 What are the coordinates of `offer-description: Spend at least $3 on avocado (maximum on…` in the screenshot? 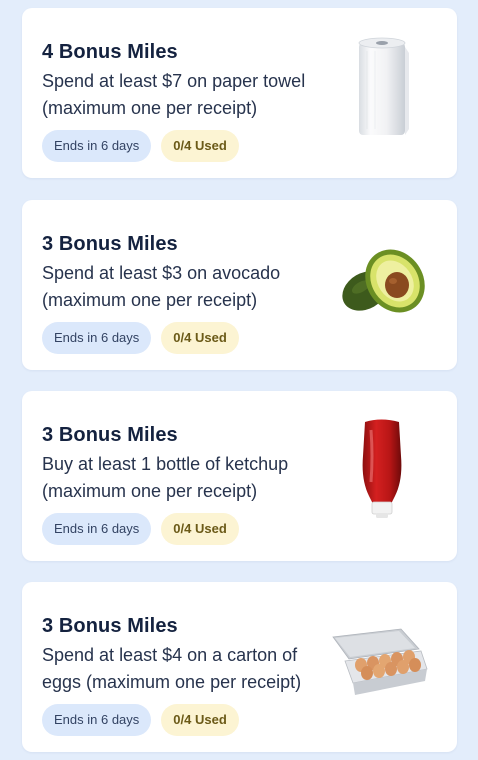 It's located at (161, 286).